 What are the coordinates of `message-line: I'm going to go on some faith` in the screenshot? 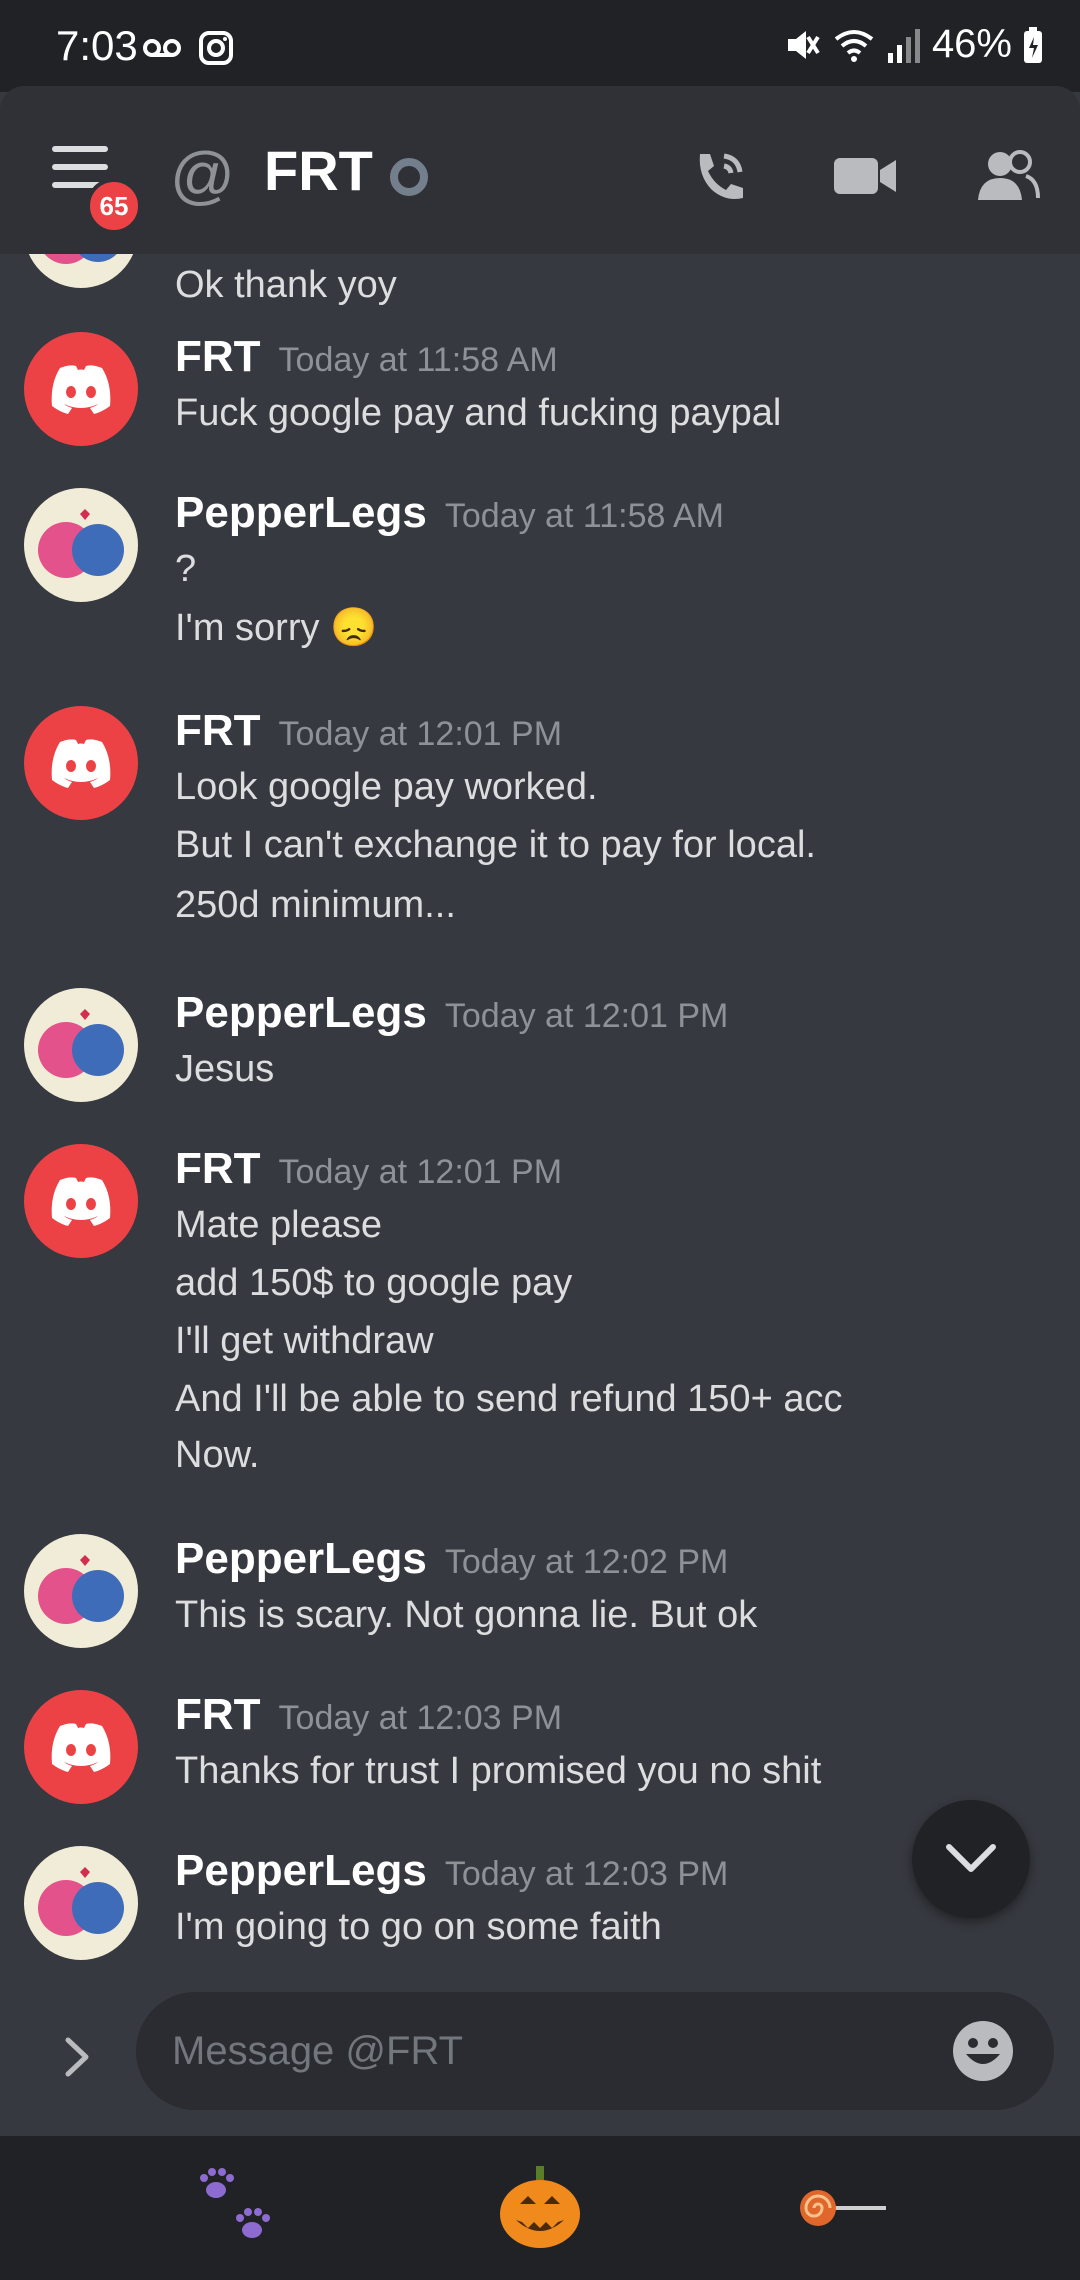 It's located at (418, 1927).